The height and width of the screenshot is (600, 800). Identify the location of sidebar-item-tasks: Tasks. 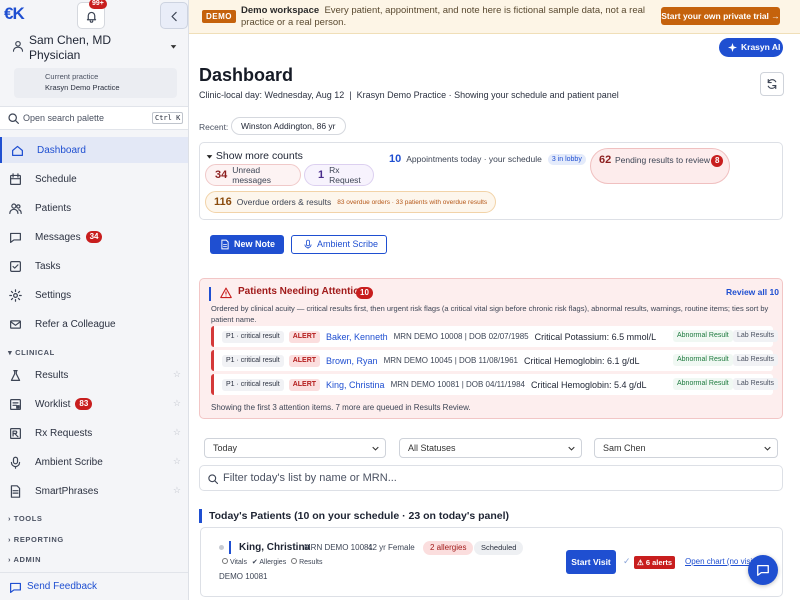
(94, 266).